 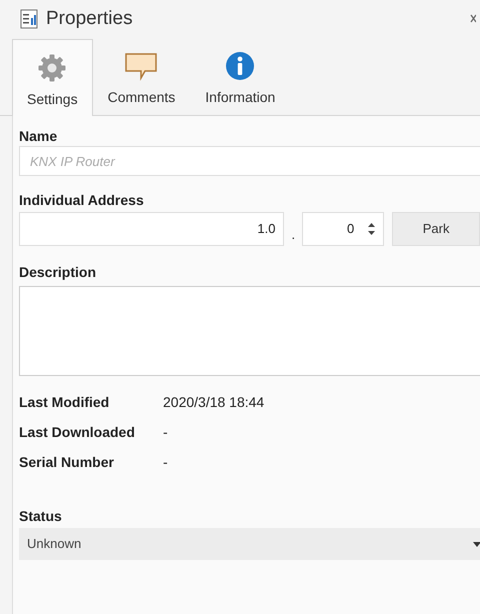 What do you see at coordinates (249, 331) in the screenshot?
I see `description-field` at bounding box center [249, 331].